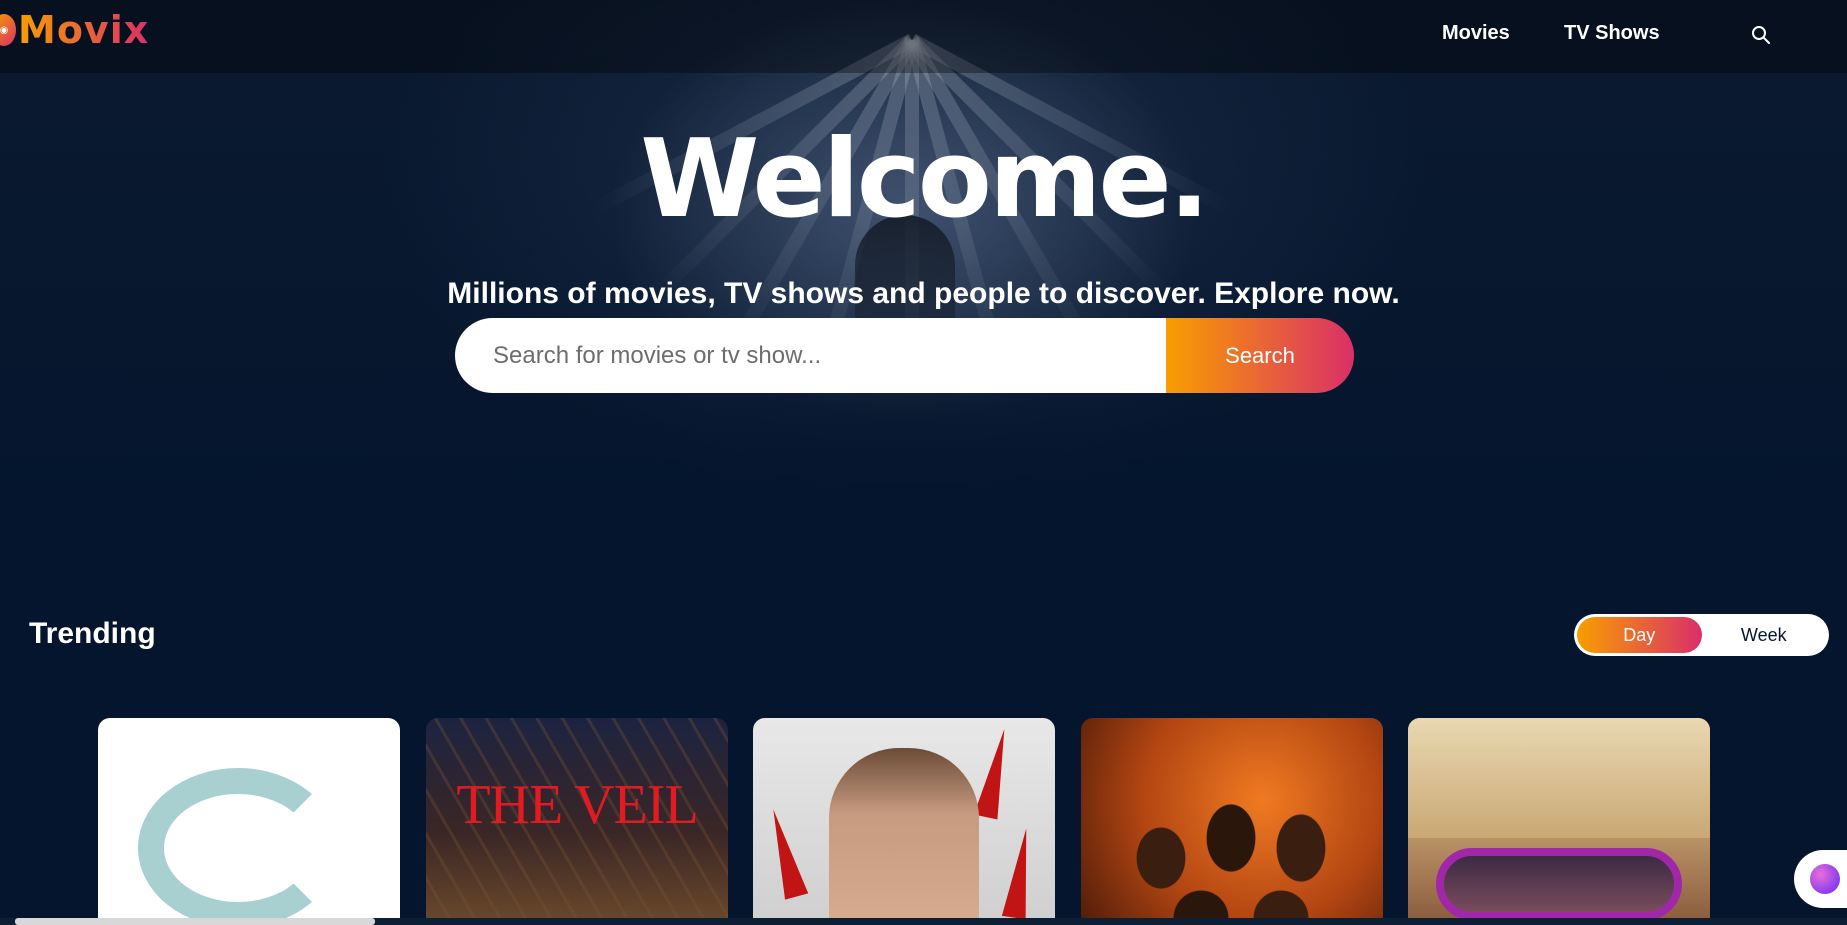 The height and width of the screenshot is (925, 1847). What do you see at coordinates (1260, 355) in the screenshot?
I see `search-button: Search` at bounding box center [1260, 355].